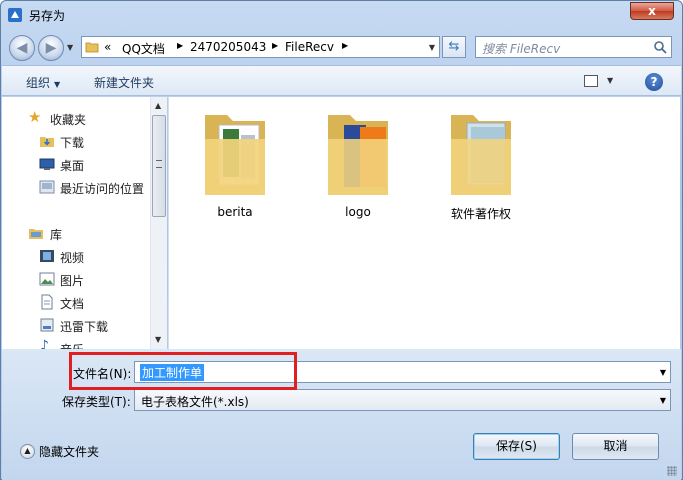  I want to click on nav-recent-places: 最近访问的位置, so click(76, 187).